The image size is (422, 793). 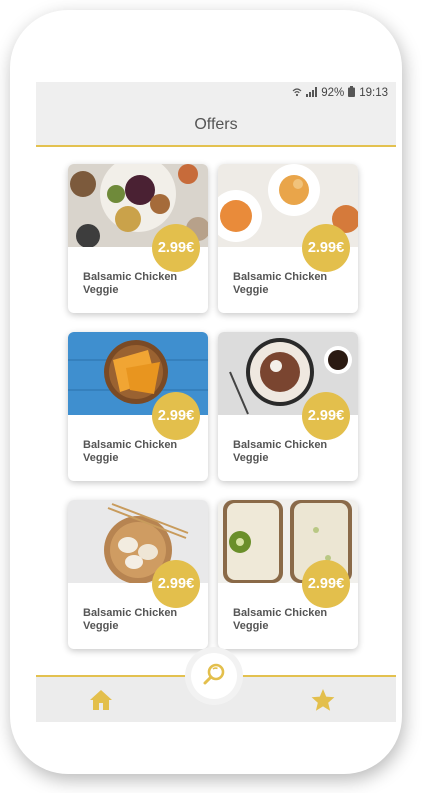 I want to click on home-icon, so click(x=101, y=700).